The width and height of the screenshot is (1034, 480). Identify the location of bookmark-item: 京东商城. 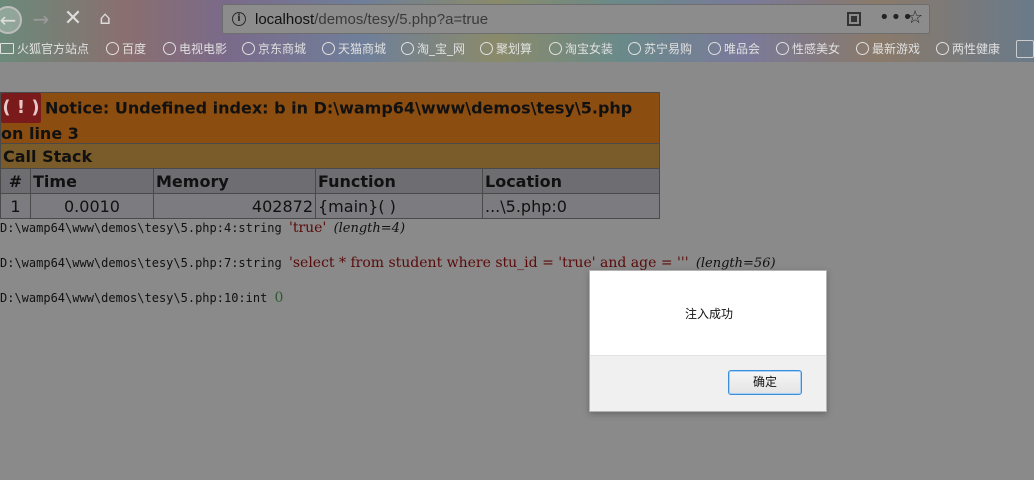
(274, 49).